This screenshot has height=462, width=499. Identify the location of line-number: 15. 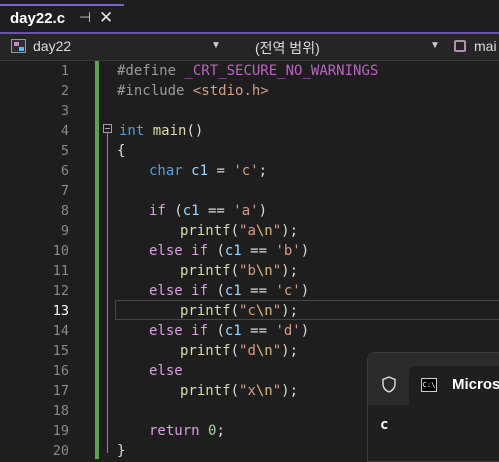
(60, 351).